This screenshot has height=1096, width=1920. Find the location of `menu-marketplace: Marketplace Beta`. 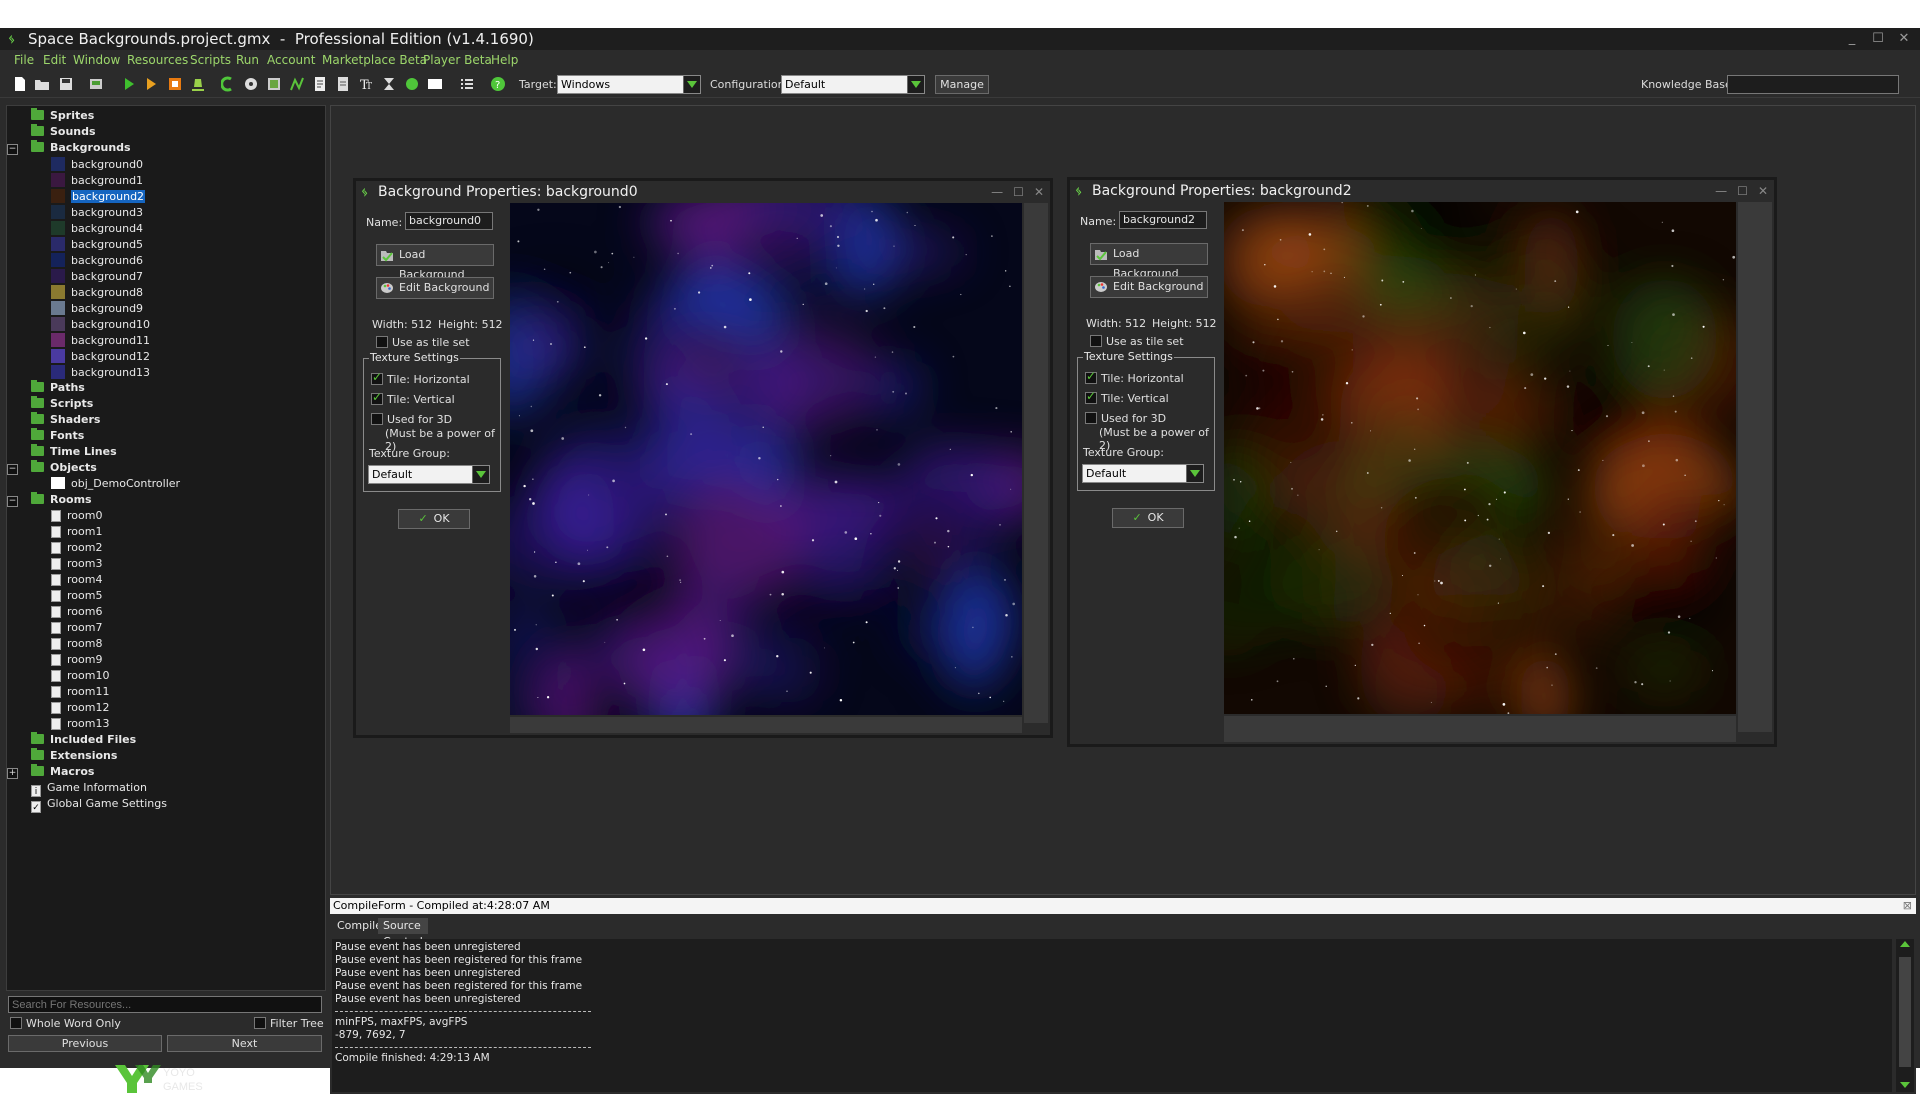

menu-marketplace: Marketplace Beta is located at coordinates (374, 60).